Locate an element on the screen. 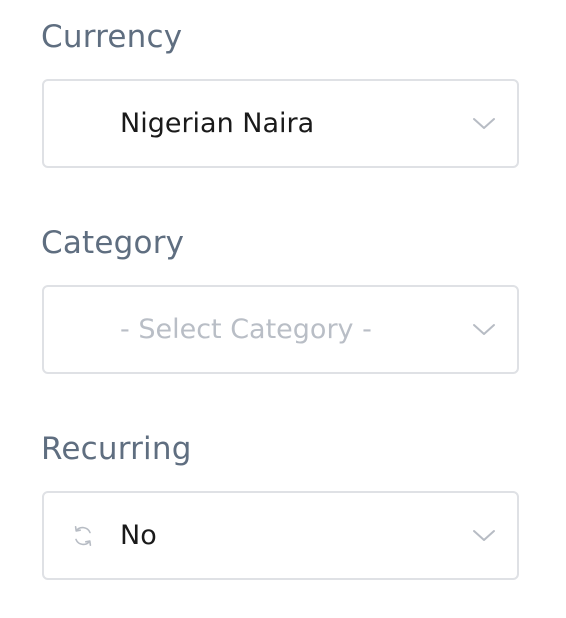 This screenshot has width=566, height=618. recurring-label: Recurring is located at coordinates (116, 449).